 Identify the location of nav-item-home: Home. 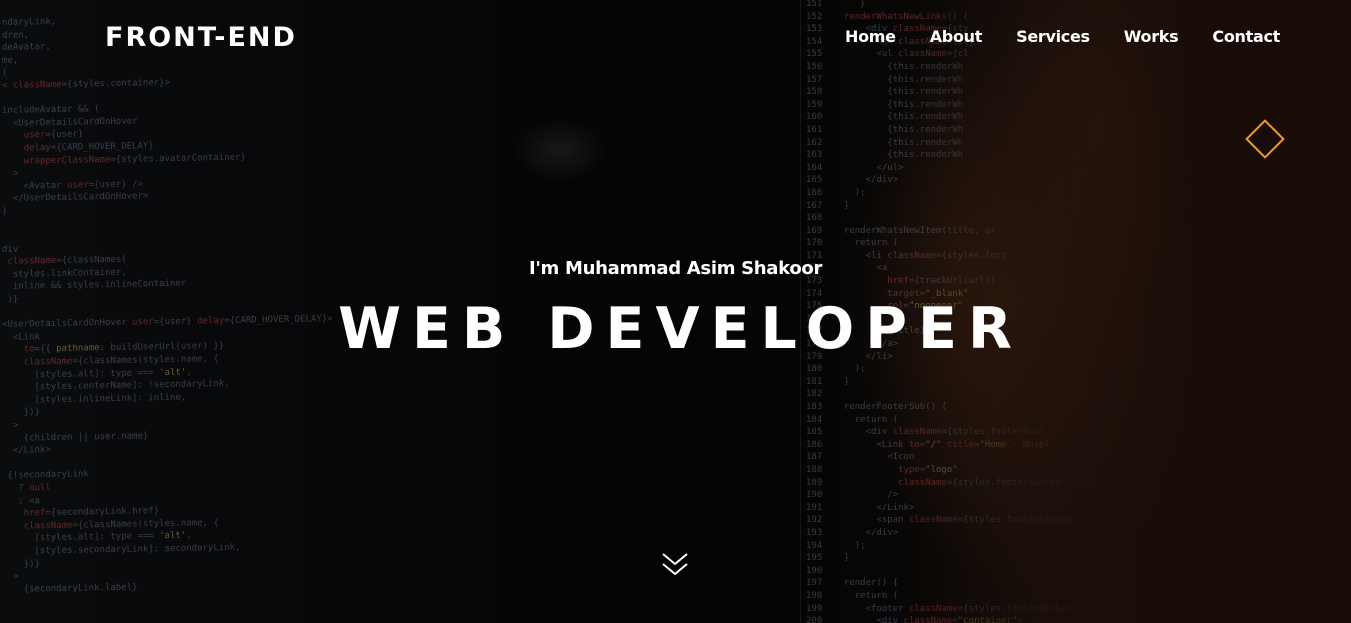
(870, 36).